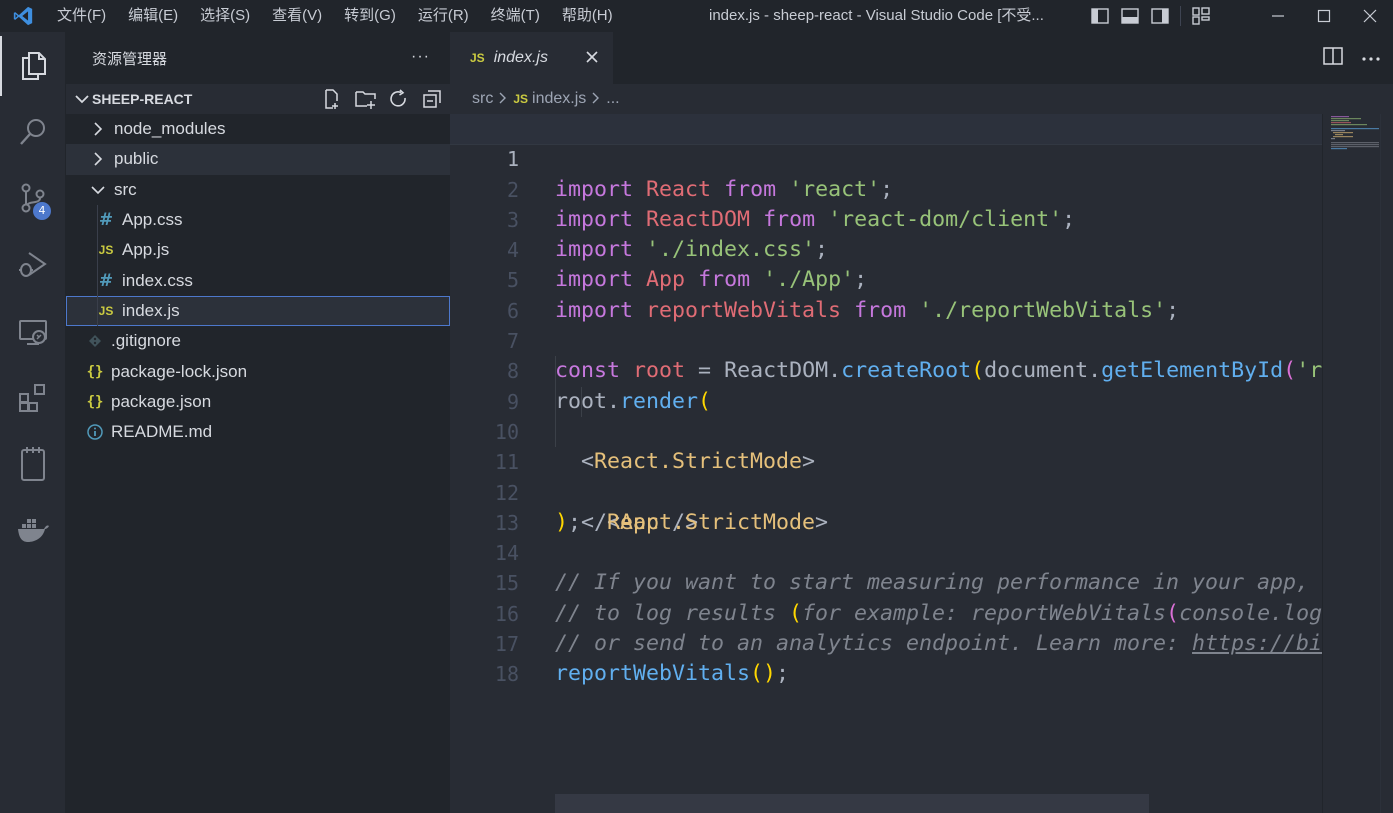 Image resolution: width=1393 pixels, height=813 pixels. What do you see at coordinates (258, 341) in the screenshot?
I see `tree-file-gitignore: .gitignore` at bounding box center [258, 341].